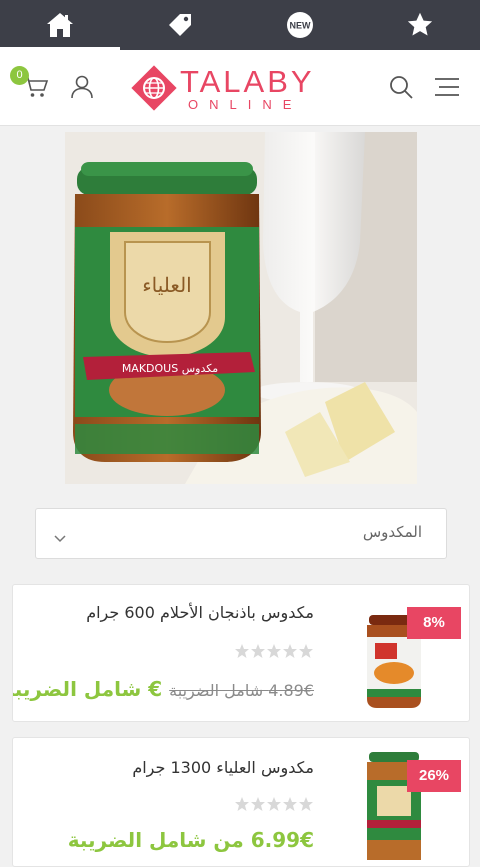  I want to click on chevron-down-icon, so click(60, 537).